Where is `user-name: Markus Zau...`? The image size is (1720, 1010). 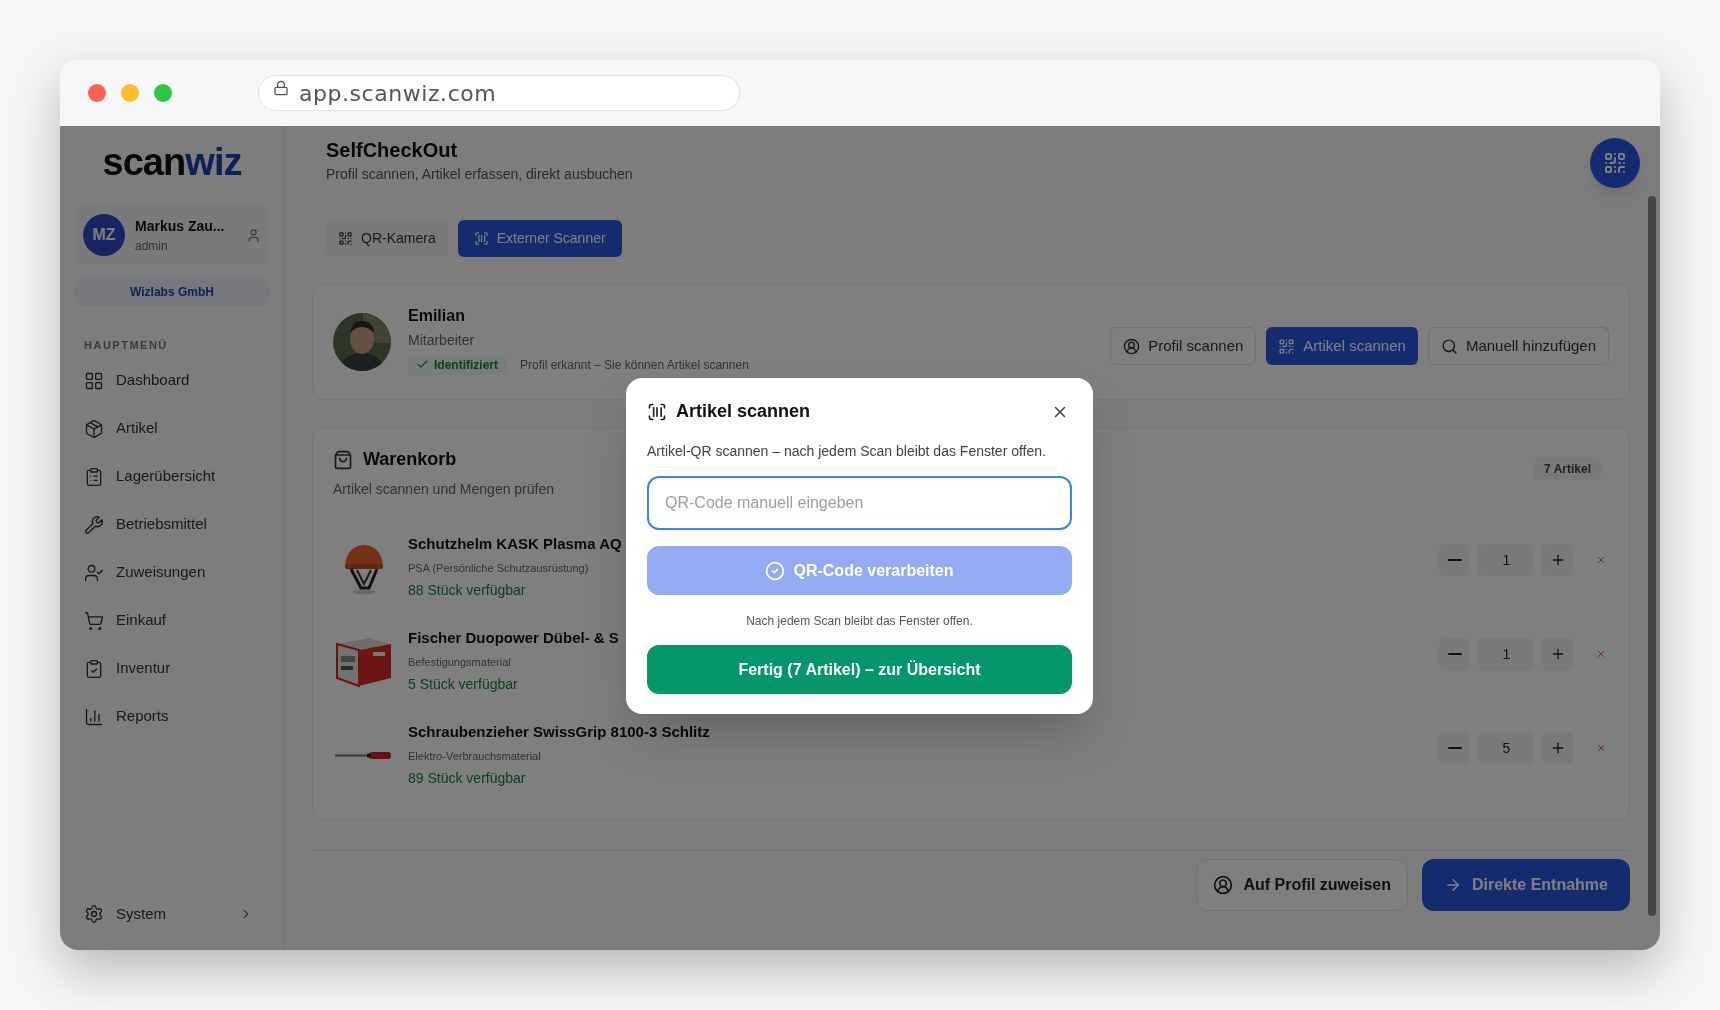 user-name: Markus Zau... is located at coordinates (180, 226).